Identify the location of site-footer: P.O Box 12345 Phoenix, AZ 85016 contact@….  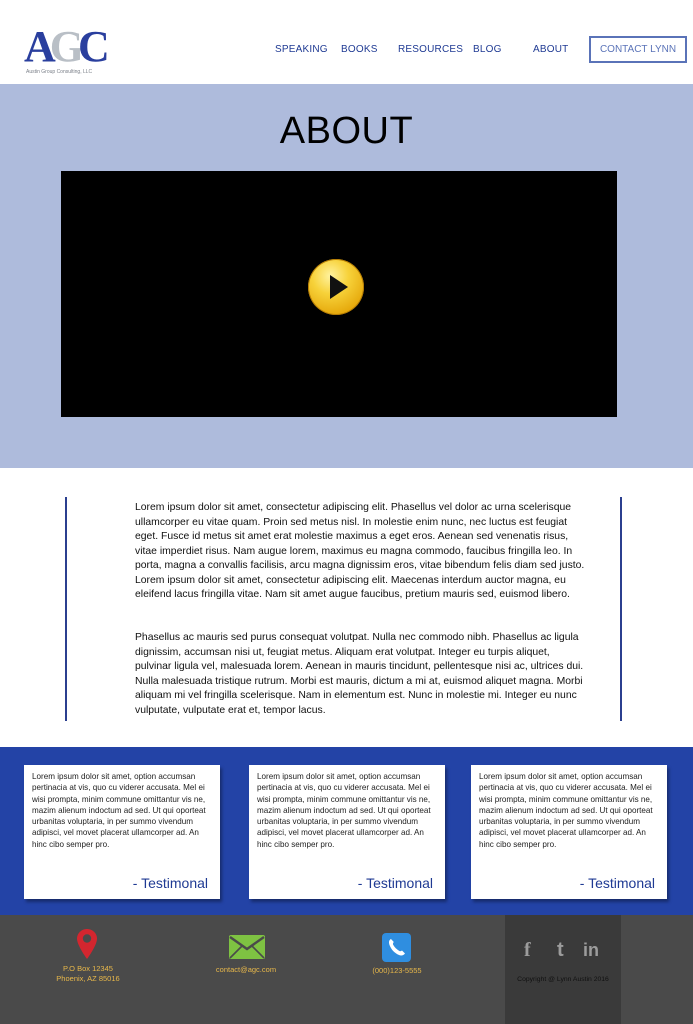
(346, 969).